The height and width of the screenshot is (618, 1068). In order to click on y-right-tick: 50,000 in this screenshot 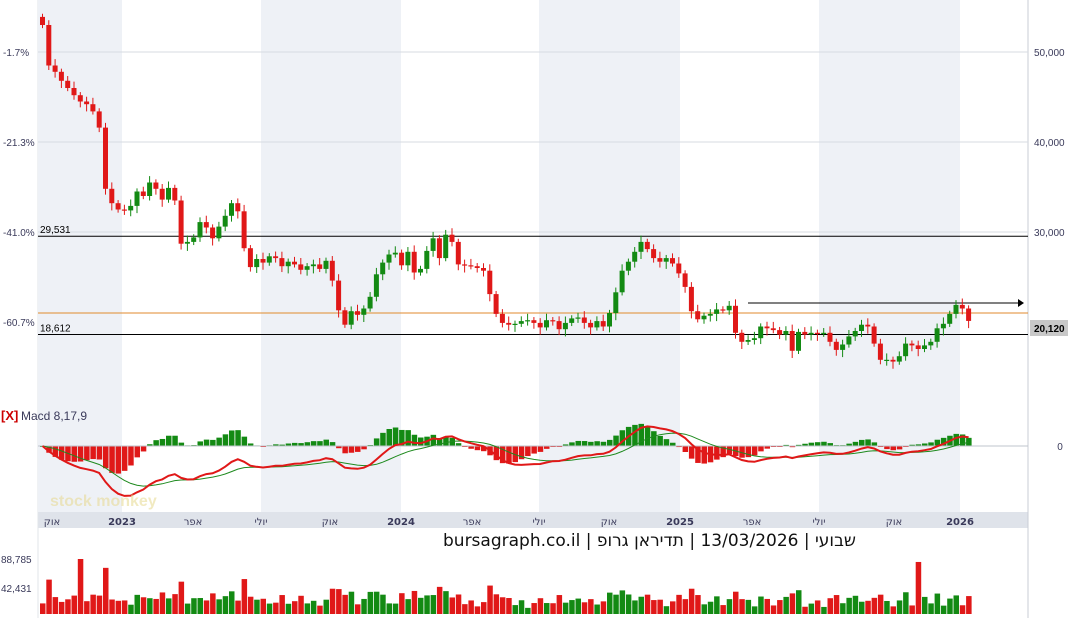, I will do `click(1049, 53)`.